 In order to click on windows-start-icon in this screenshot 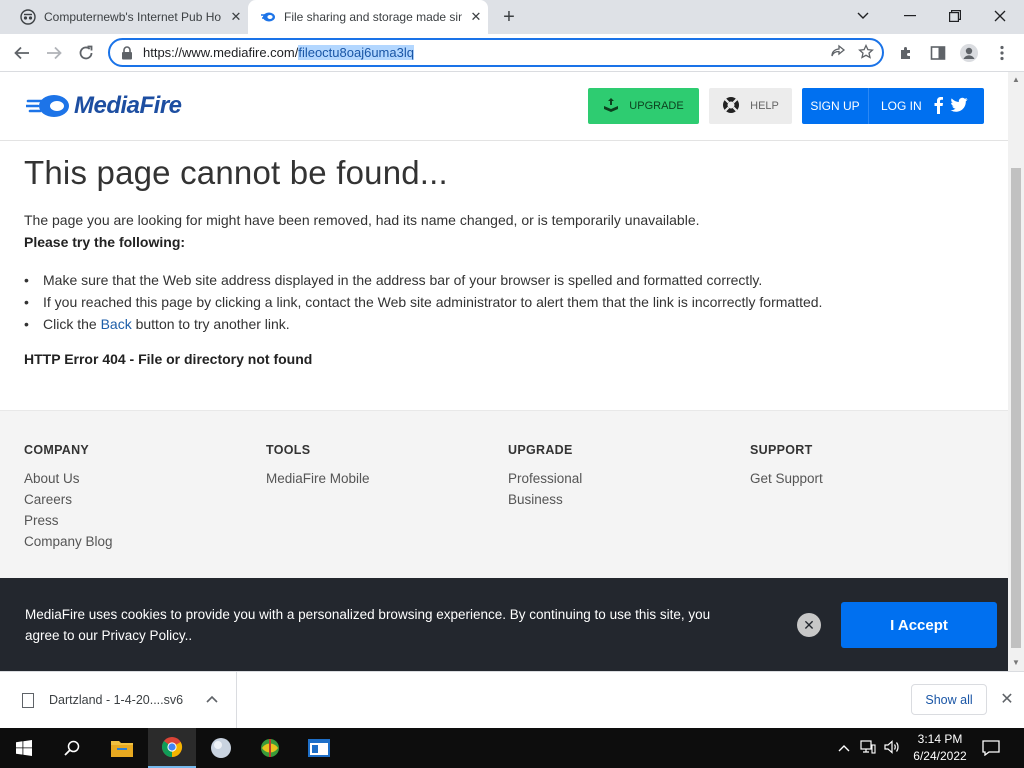, I will do `click(24, 748)`.